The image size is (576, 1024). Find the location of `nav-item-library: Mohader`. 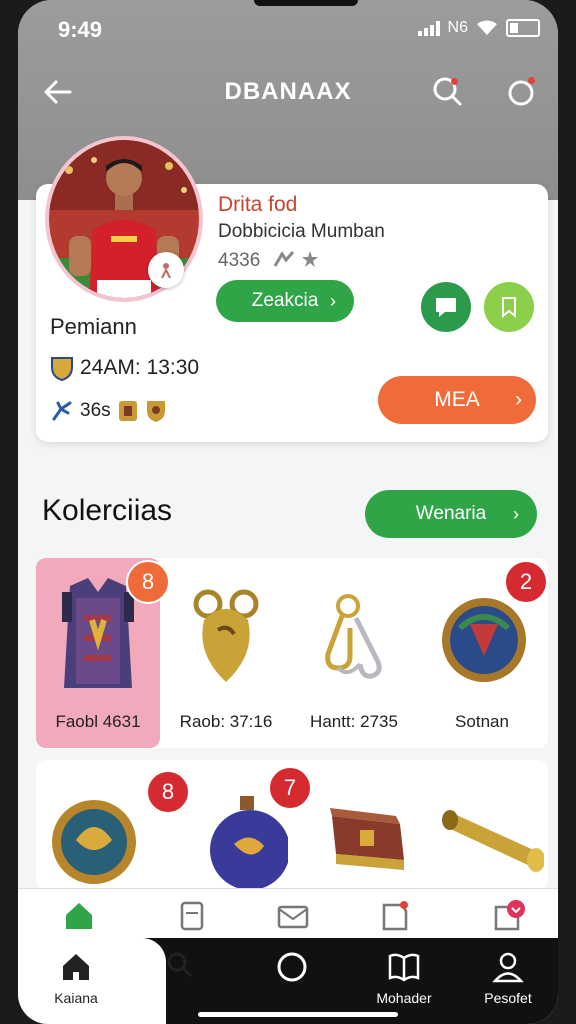

nav-item-library: Mohader is located at coordinates (404, 978).